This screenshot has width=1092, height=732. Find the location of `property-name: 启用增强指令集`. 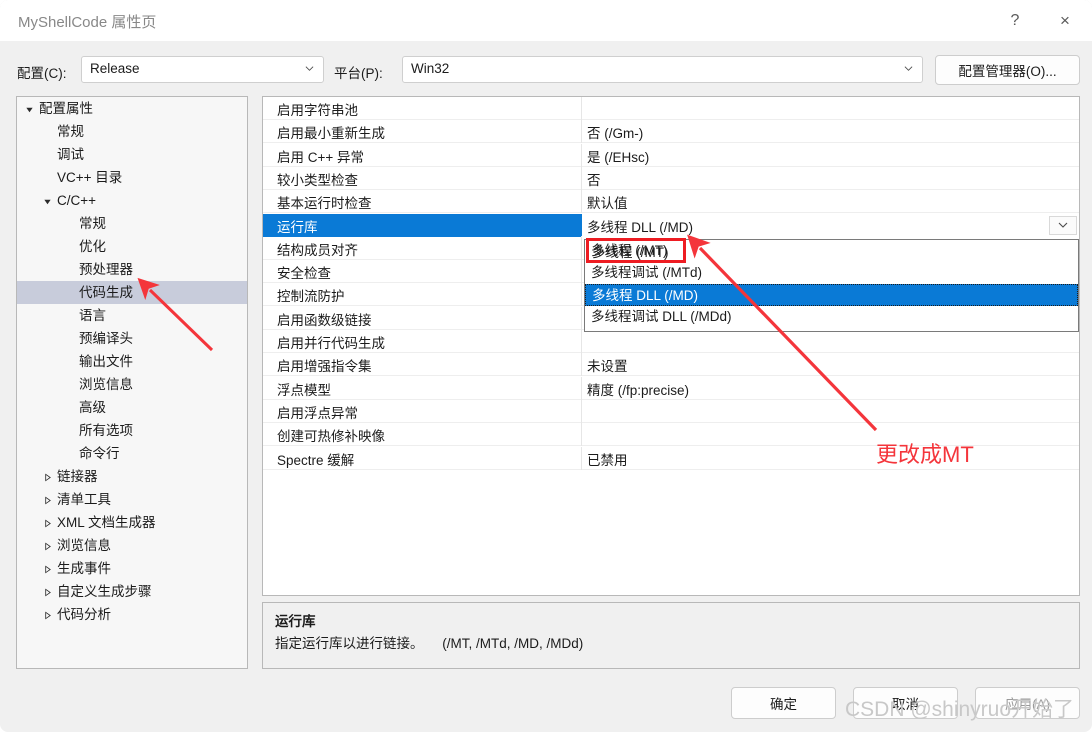

property-name: 启用增强指令集 is located at coordinates (324, 367).